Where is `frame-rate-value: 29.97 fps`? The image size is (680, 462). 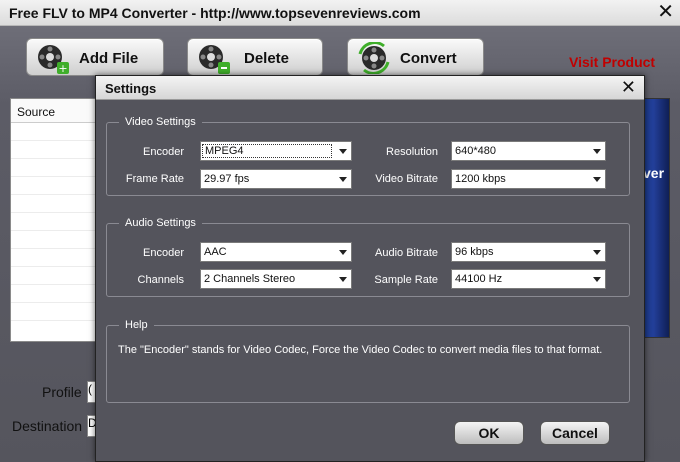 frame-rate-value: 29.97 fps is located at coordinates (227, 179).